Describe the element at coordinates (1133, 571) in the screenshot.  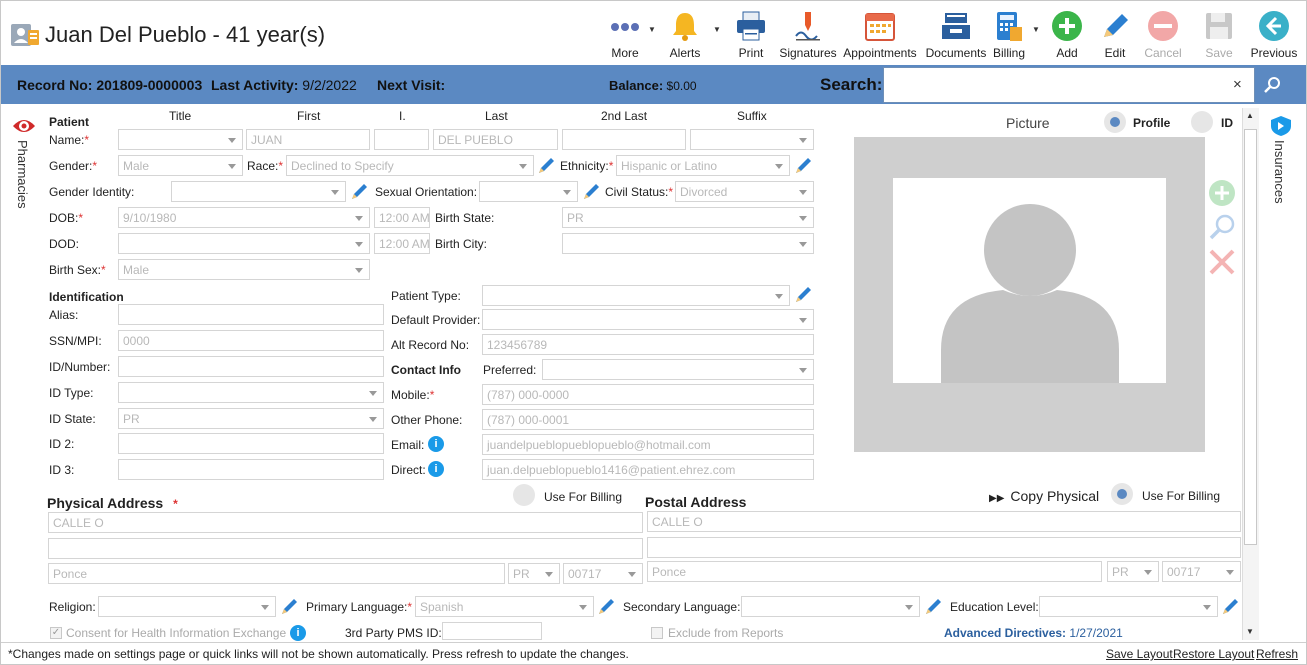
I see `postal-state-select: PR` at that location.